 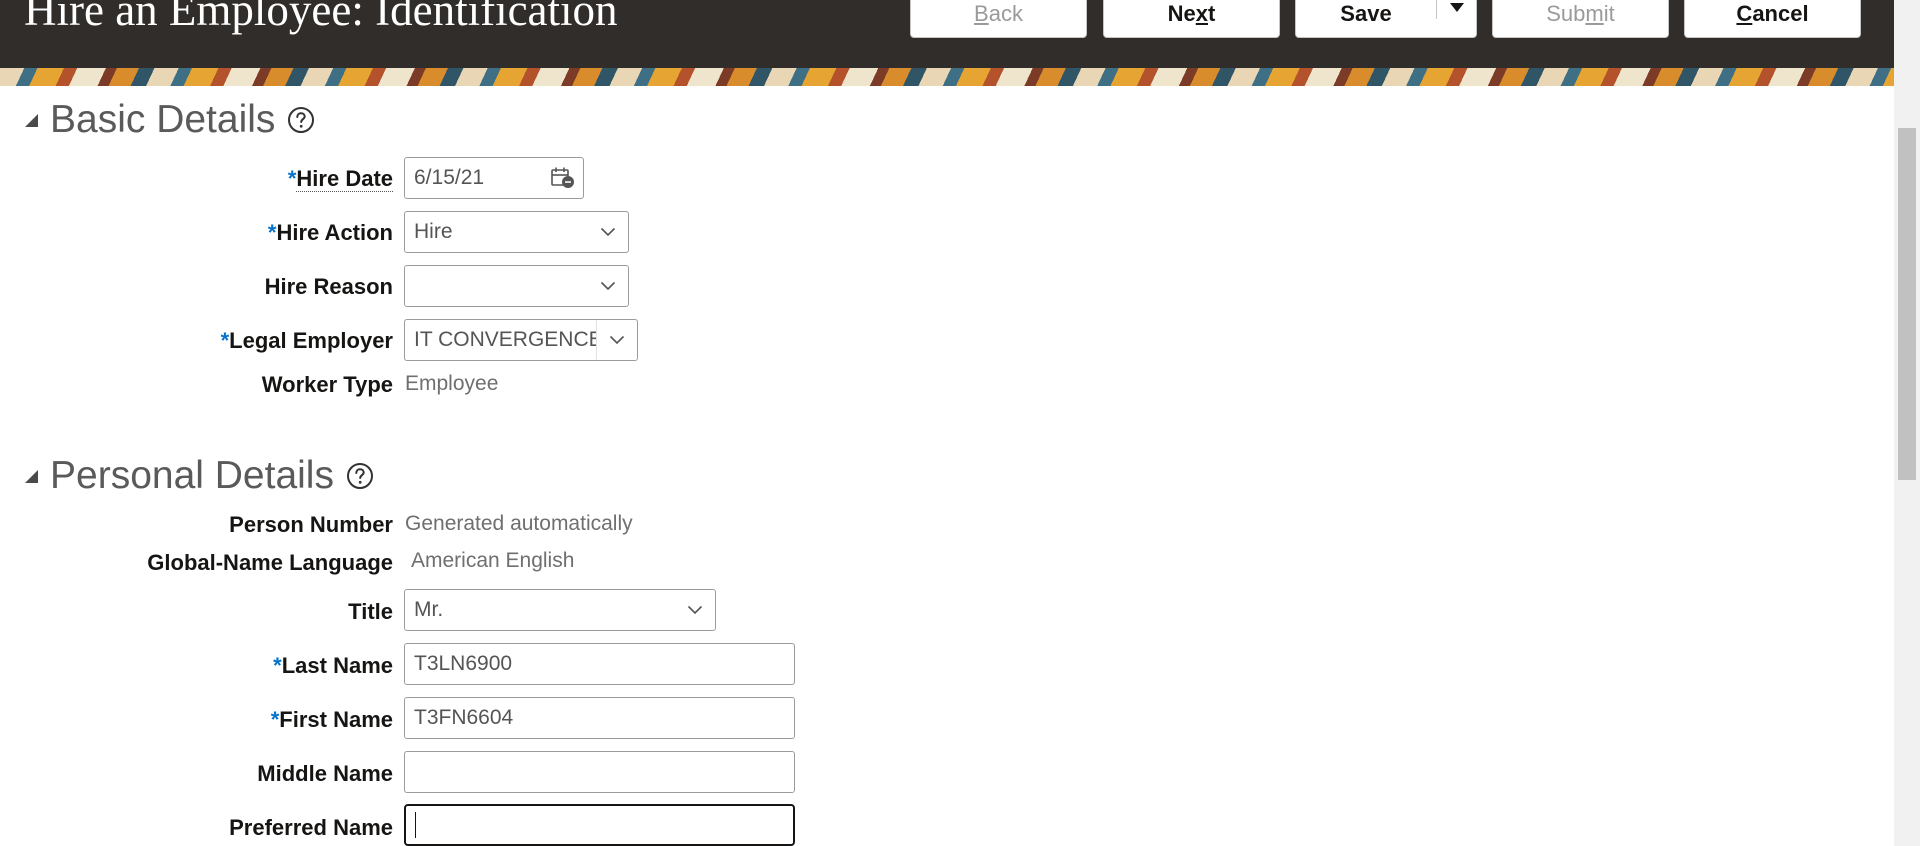 What do you see at coordinates (415, 825) in the screenshot?
I see `text-cursor` at bounding box center [415, 825].